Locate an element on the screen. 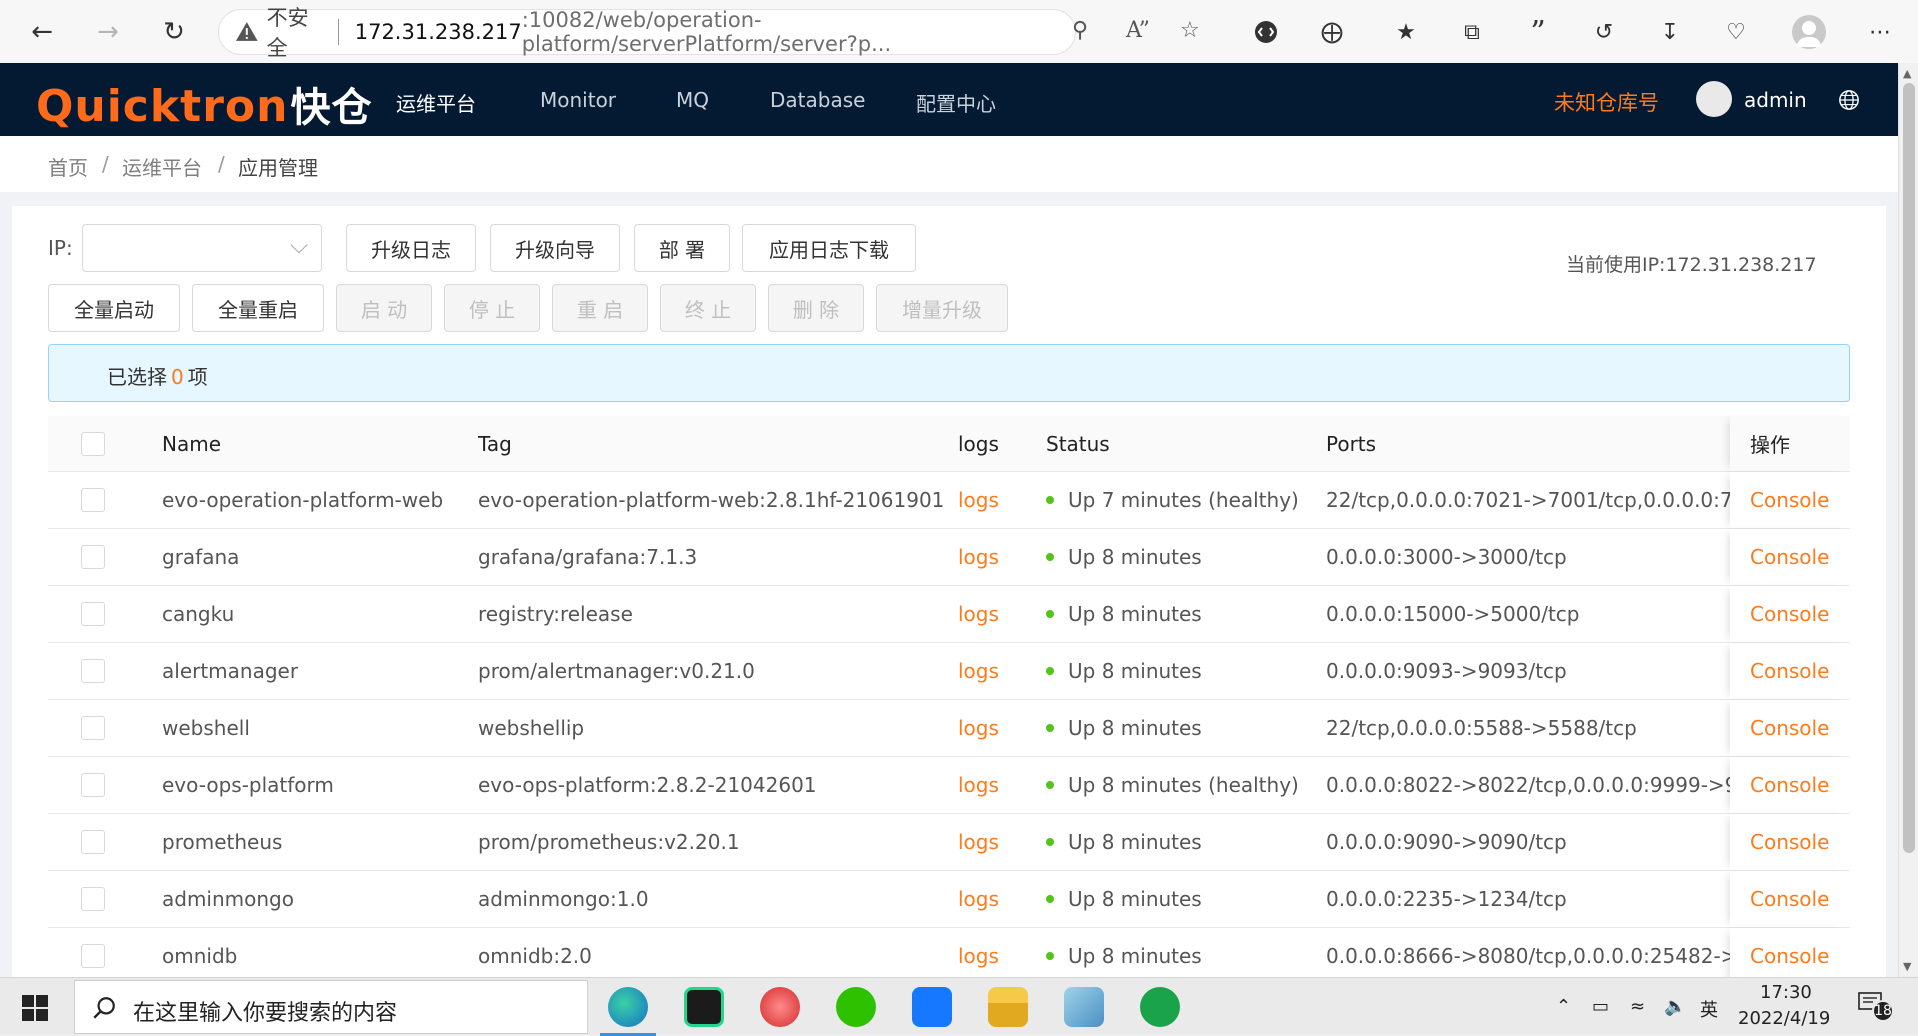  menu-database: Database is located at coordinates (817, 100).